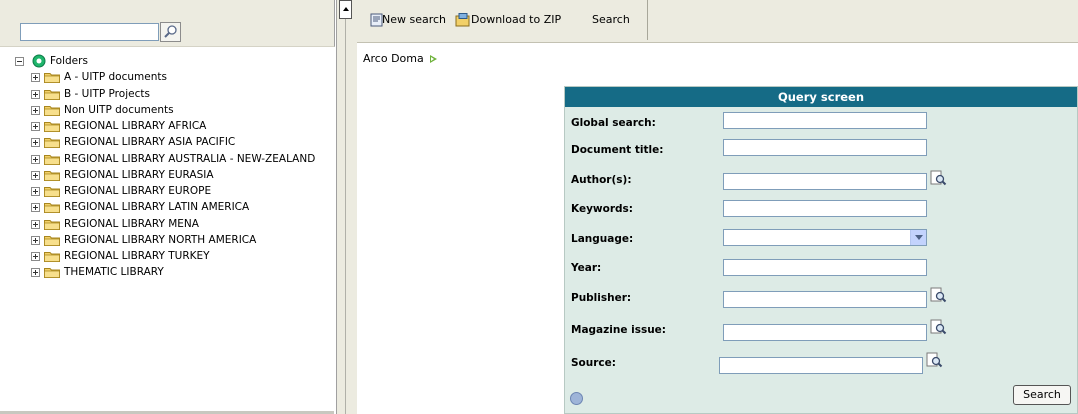 Image resolution: width=1078 pixels, height=414 pixels. What do you see at coordinates (119, 109) in the screenshot?
I see `tree-item-label: Non UITP documents` at bounding box center [119, 109].